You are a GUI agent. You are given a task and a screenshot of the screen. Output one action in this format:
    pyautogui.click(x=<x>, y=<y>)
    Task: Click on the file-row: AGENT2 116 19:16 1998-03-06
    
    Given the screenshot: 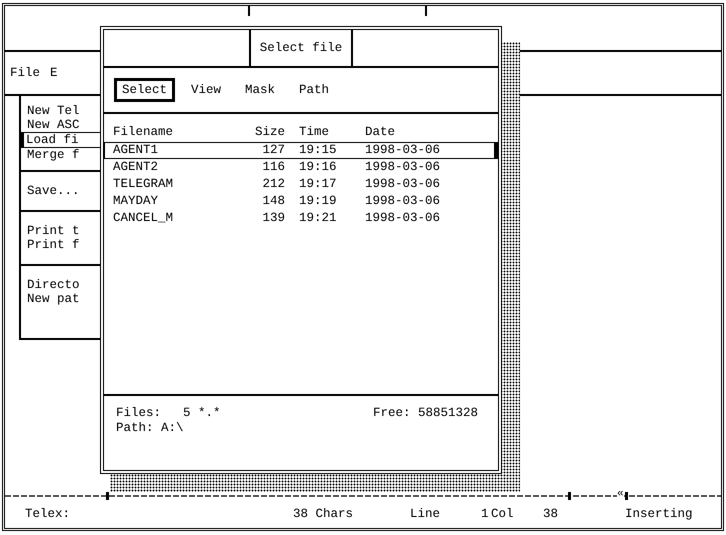 What is the action you would take?
    pyautogui.click(x=301, y=167)
    